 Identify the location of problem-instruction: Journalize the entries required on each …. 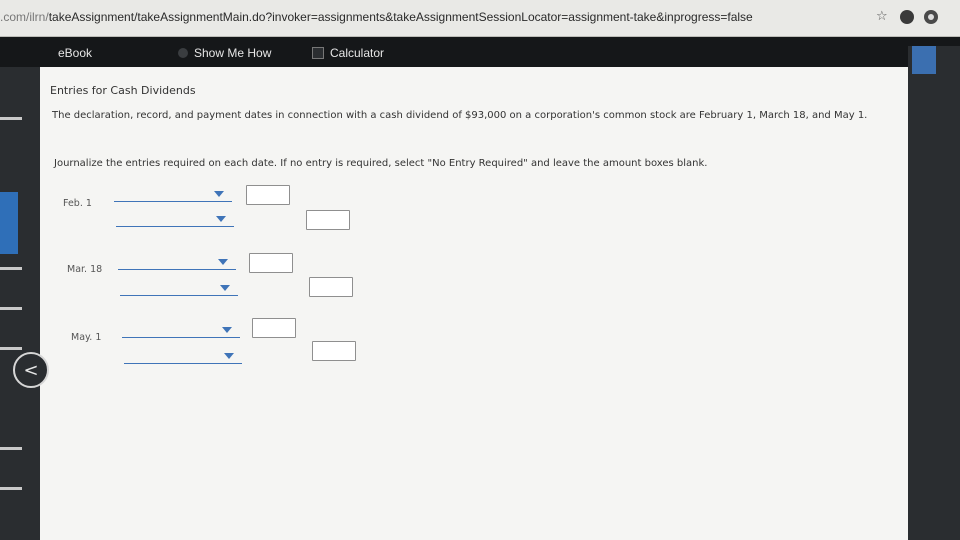
(381, 163).